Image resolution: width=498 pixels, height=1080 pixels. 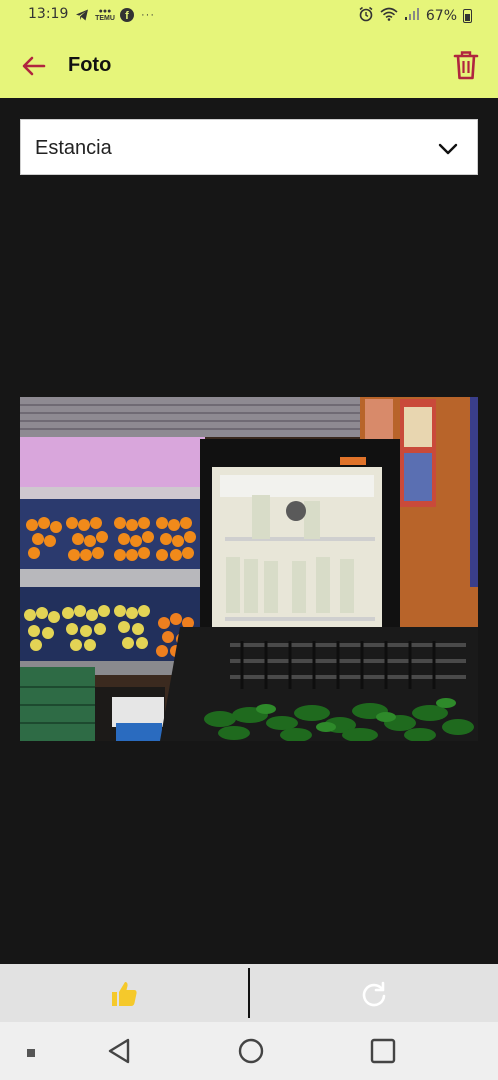 I want to click on system-status: 67%, so click(x=415, y=16).